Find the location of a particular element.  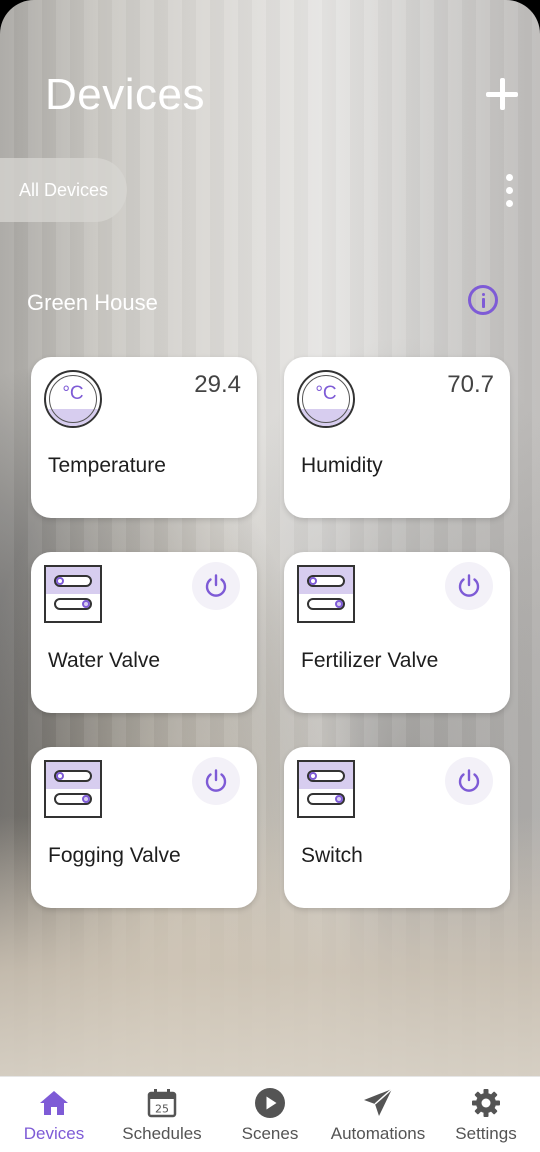

nav-item-scenes: Scenes is located at coordinates (270, 1114).